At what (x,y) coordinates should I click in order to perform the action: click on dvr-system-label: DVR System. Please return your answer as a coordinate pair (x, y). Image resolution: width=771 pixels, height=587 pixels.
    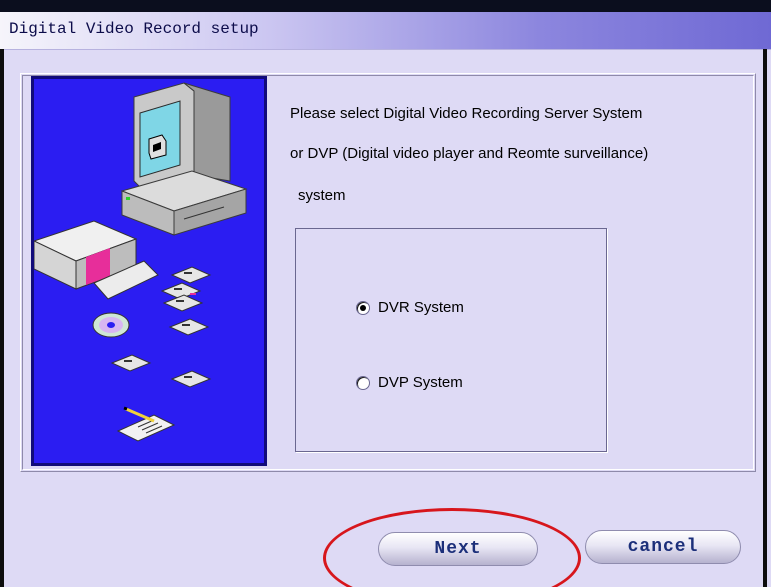
    Looking at the image, I should click on (421, 307).